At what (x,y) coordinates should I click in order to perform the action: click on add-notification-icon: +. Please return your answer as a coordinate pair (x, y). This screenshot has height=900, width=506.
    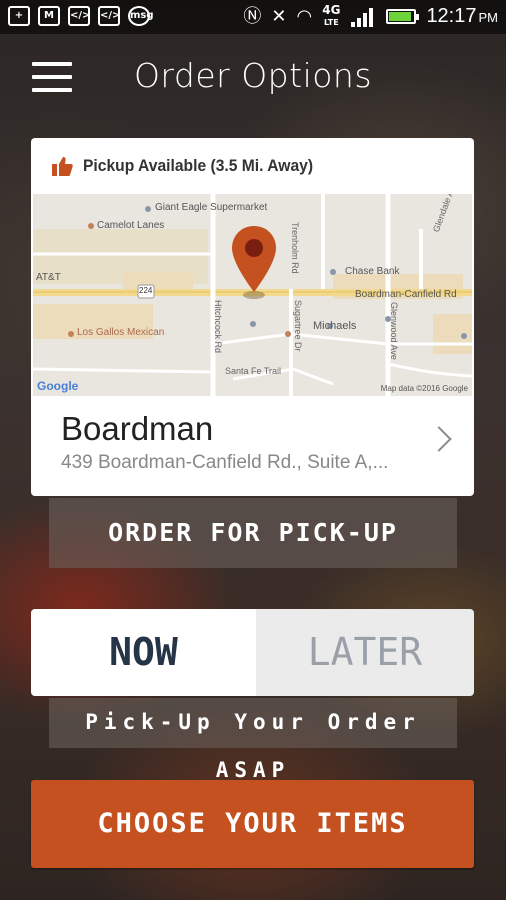
    Looking at the image, I should click on (19, 16).